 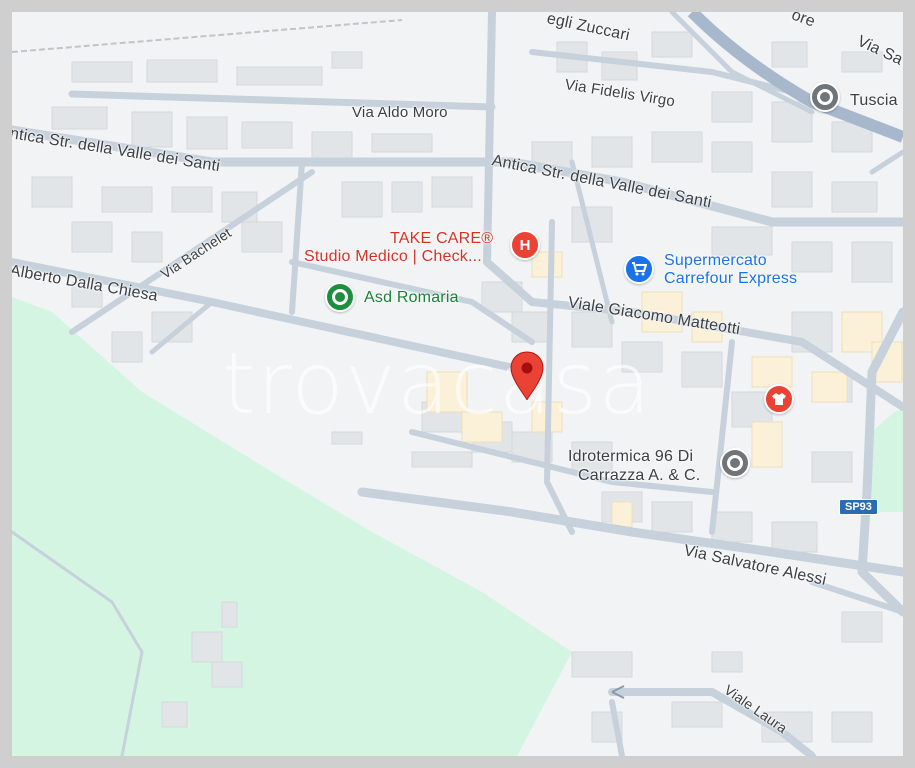 I want to click on railway, so click(x=207, y=36).